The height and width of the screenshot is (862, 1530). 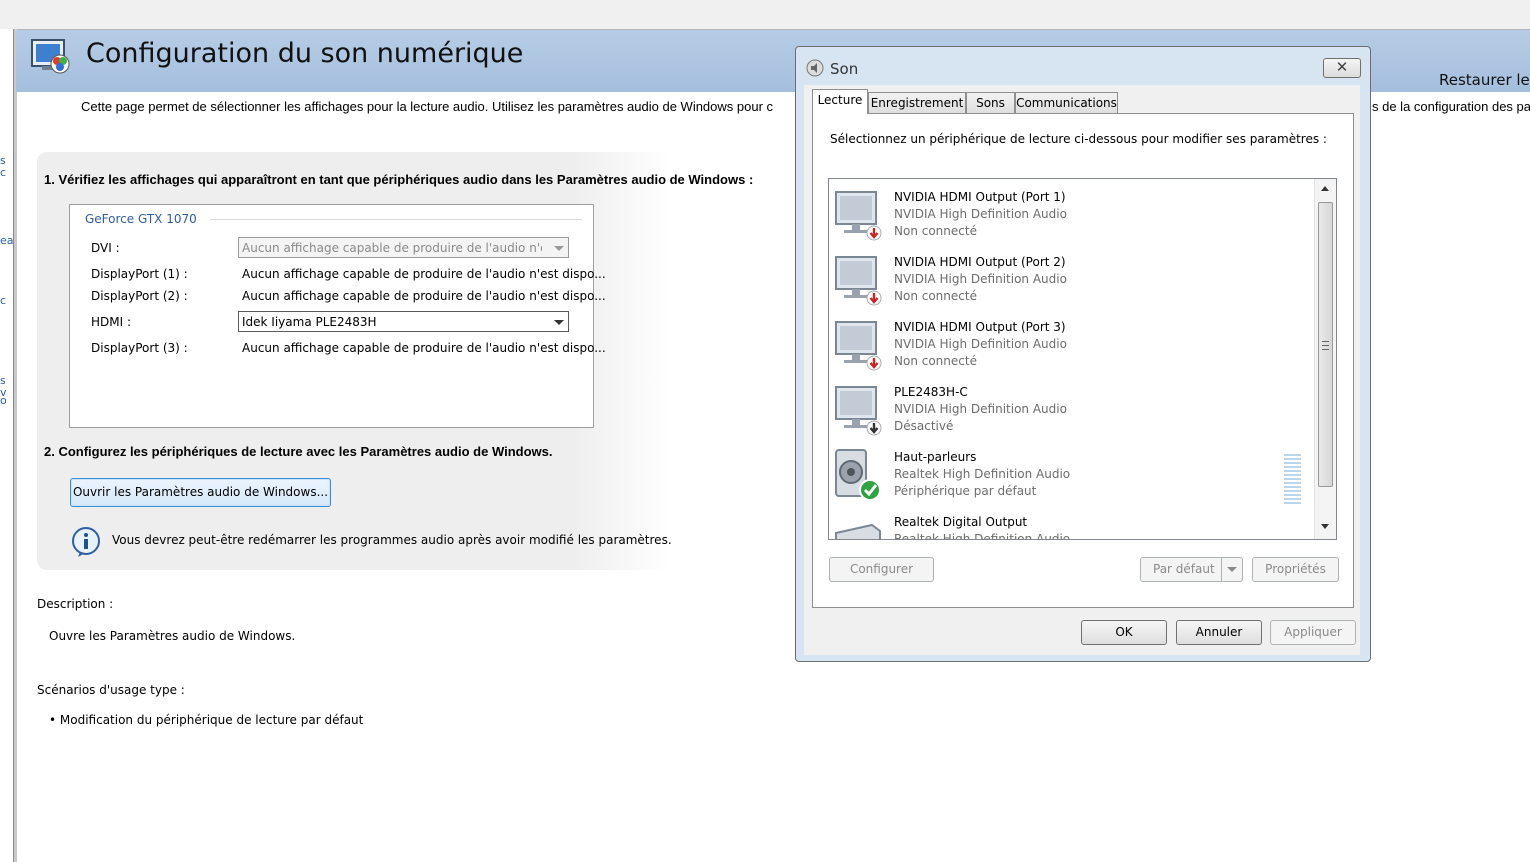 I want to click on device-name: PLE2483H-C, so click(x=931, y=392).